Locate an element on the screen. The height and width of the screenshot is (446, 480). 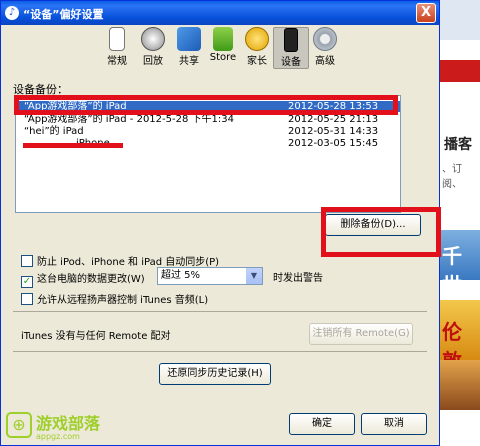
warn-label: 这台电脑的数据更改(W) is located at coordinates (91, 279).